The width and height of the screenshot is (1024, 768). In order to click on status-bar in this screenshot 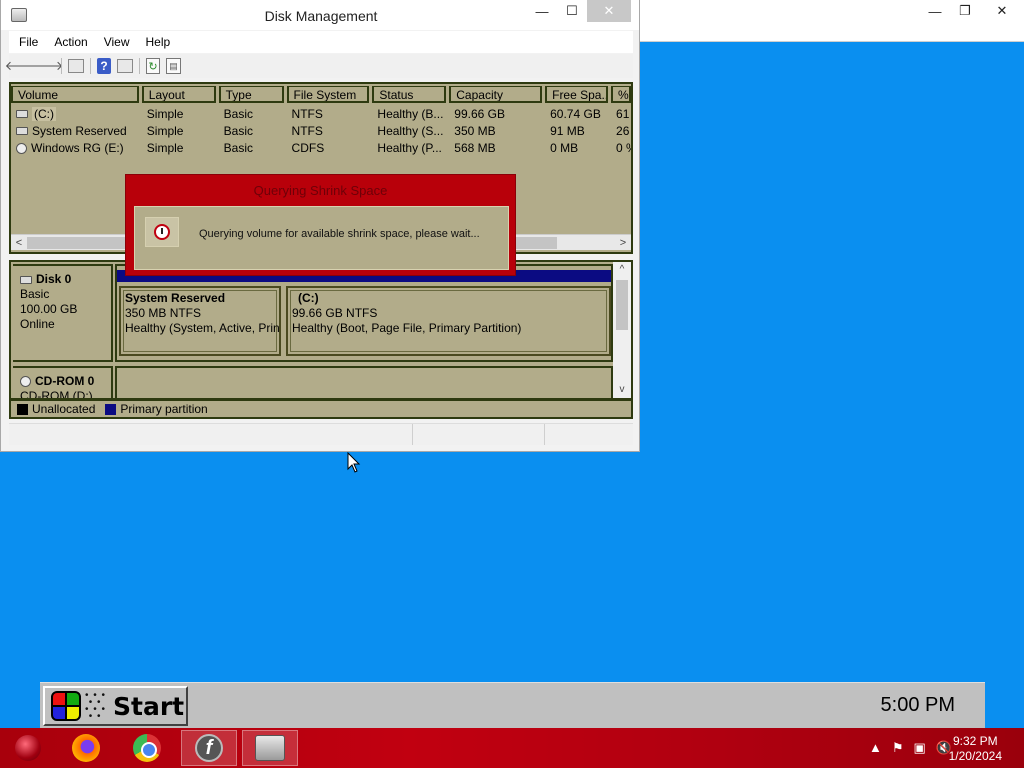, I will do `click(321, 434)`.